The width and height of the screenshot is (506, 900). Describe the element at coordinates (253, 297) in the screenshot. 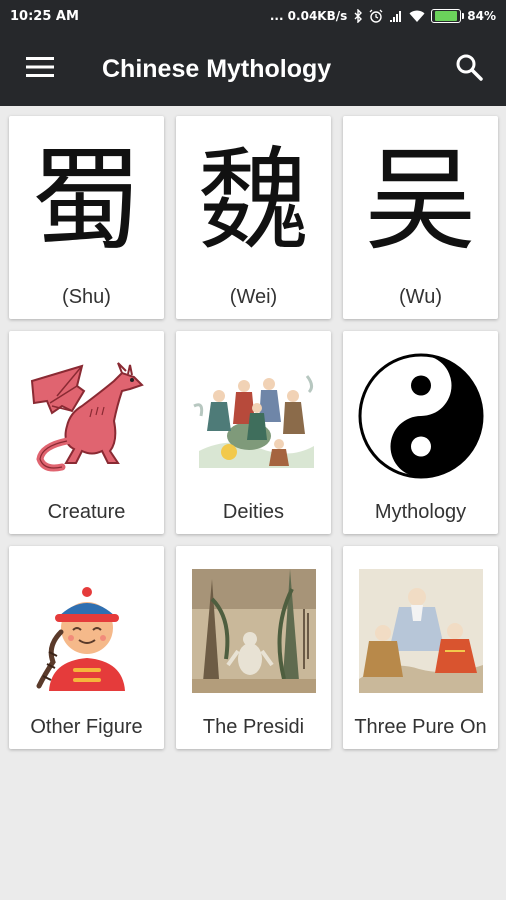

I see `card-label-wei: (Wei)` at that location.